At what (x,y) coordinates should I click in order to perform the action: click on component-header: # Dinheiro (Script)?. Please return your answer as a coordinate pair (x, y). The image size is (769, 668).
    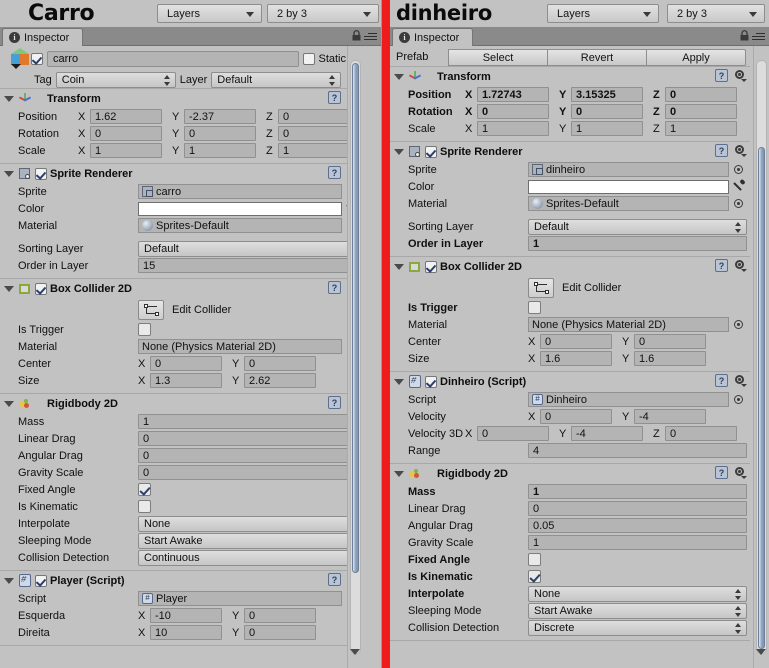
    Looking at the image, I should click on (570, 381).